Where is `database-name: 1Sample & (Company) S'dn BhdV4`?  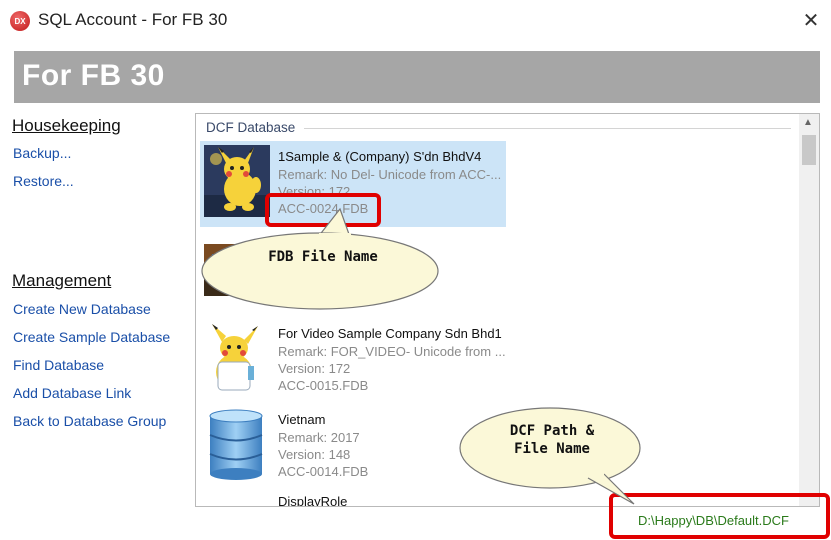 database-name: 1Sample & (Company) S'dn BhdV4 is located at coordinates (380, 156).